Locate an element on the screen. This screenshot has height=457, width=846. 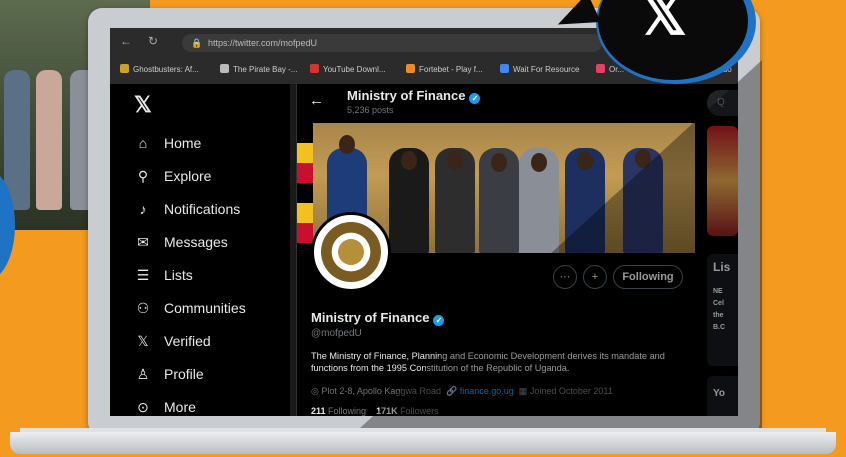
list-item: Cel is located at coordinates (718, 303).